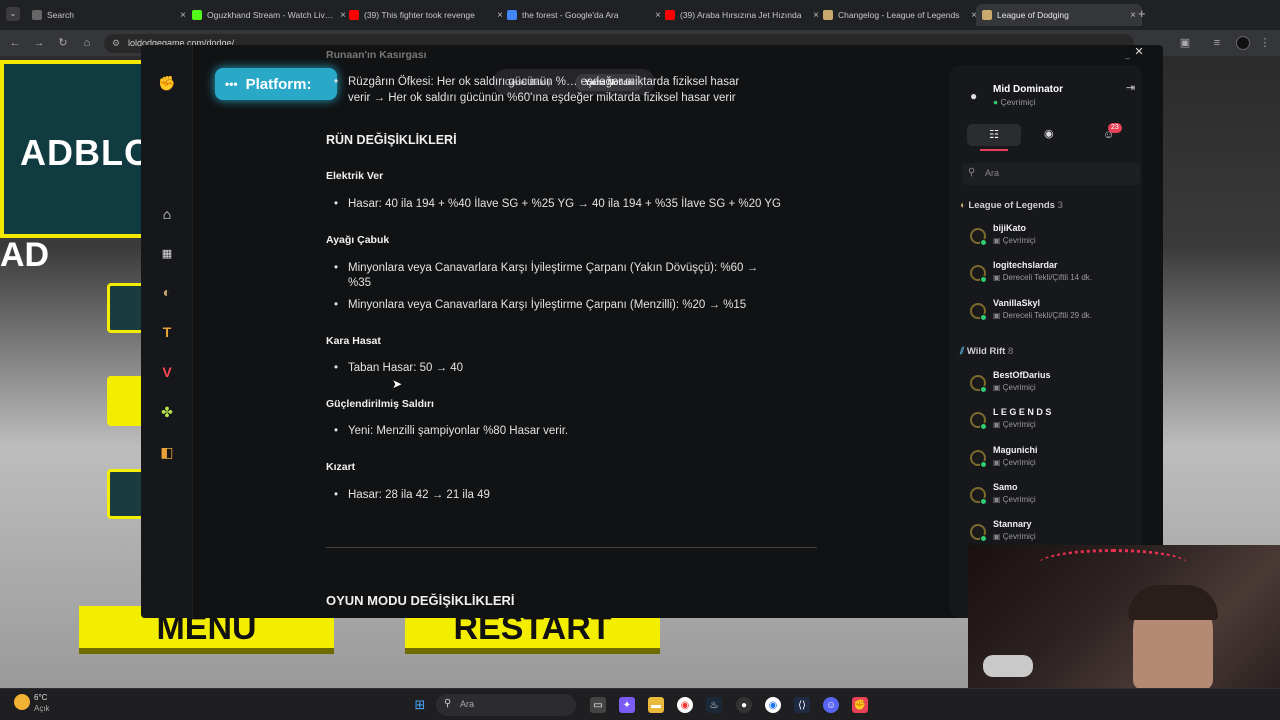 The image size is (1280, 720). I want to click on led-strip, so click(1113, 564).